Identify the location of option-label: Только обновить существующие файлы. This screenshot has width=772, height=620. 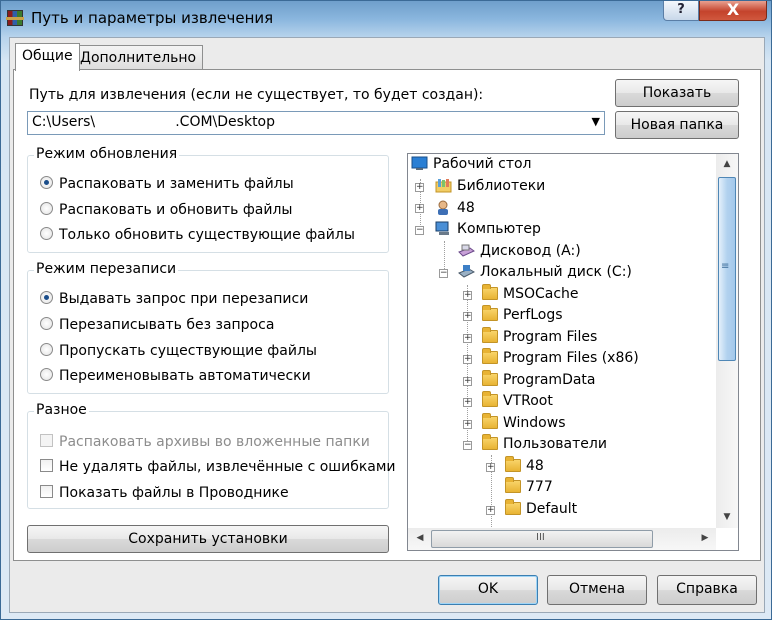
(207, 235).